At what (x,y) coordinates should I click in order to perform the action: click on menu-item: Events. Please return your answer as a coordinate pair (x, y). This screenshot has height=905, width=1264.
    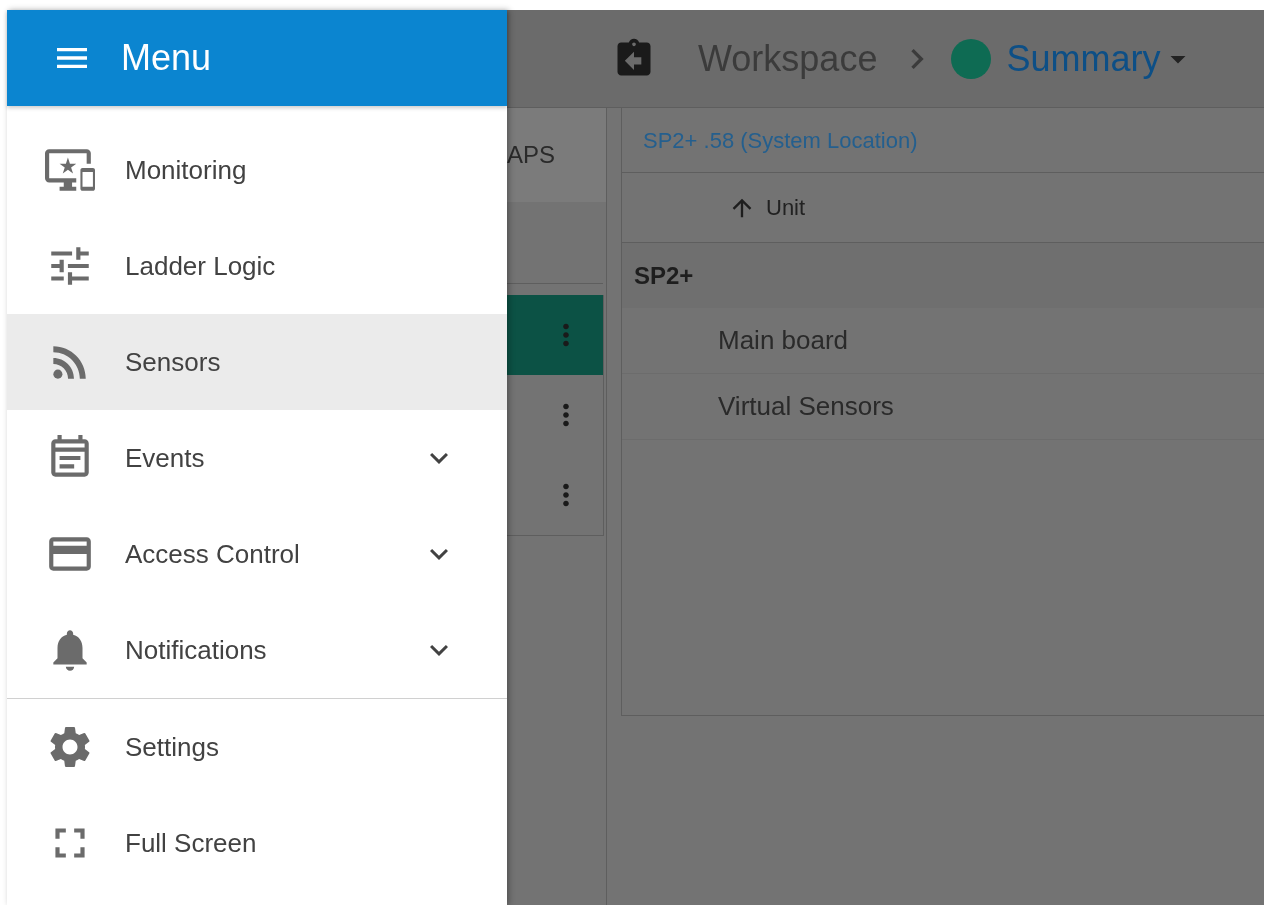
    Looking at the image, I should click on (257, 458).